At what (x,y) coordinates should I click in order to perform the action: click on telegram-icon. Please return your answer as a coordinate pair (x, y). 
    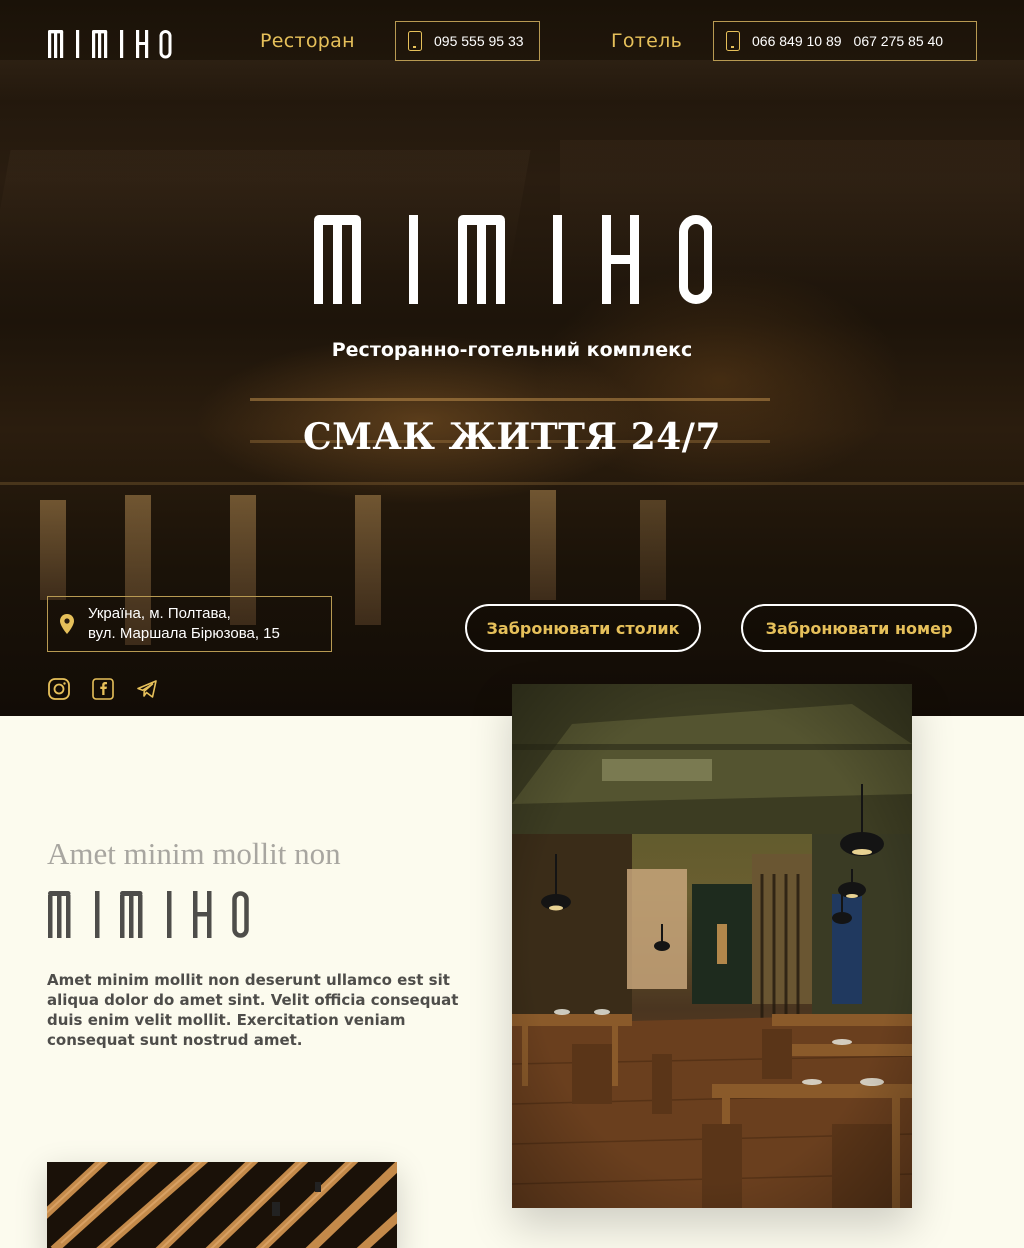
    Looking at the image, I should click on (147, 689).